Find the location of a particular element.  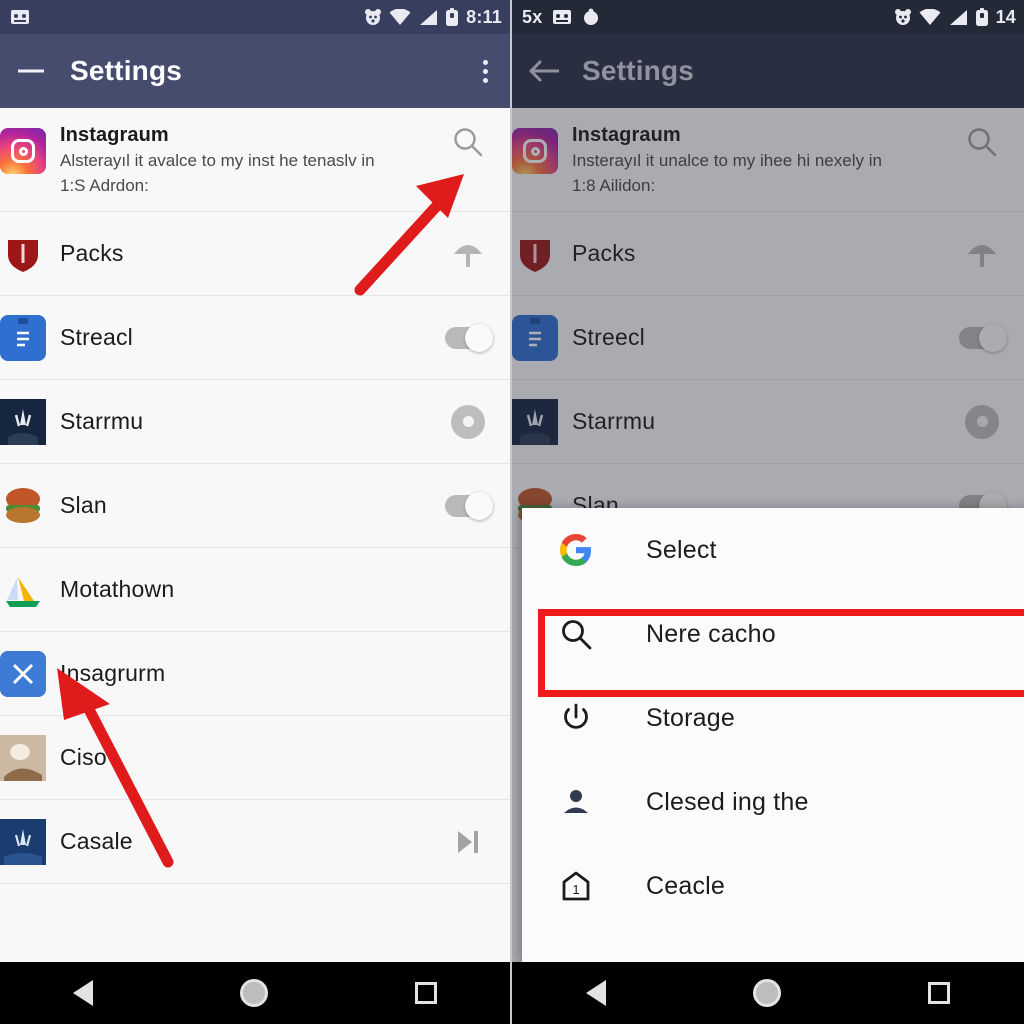

battery-icon is located at coordinates (982, 17).